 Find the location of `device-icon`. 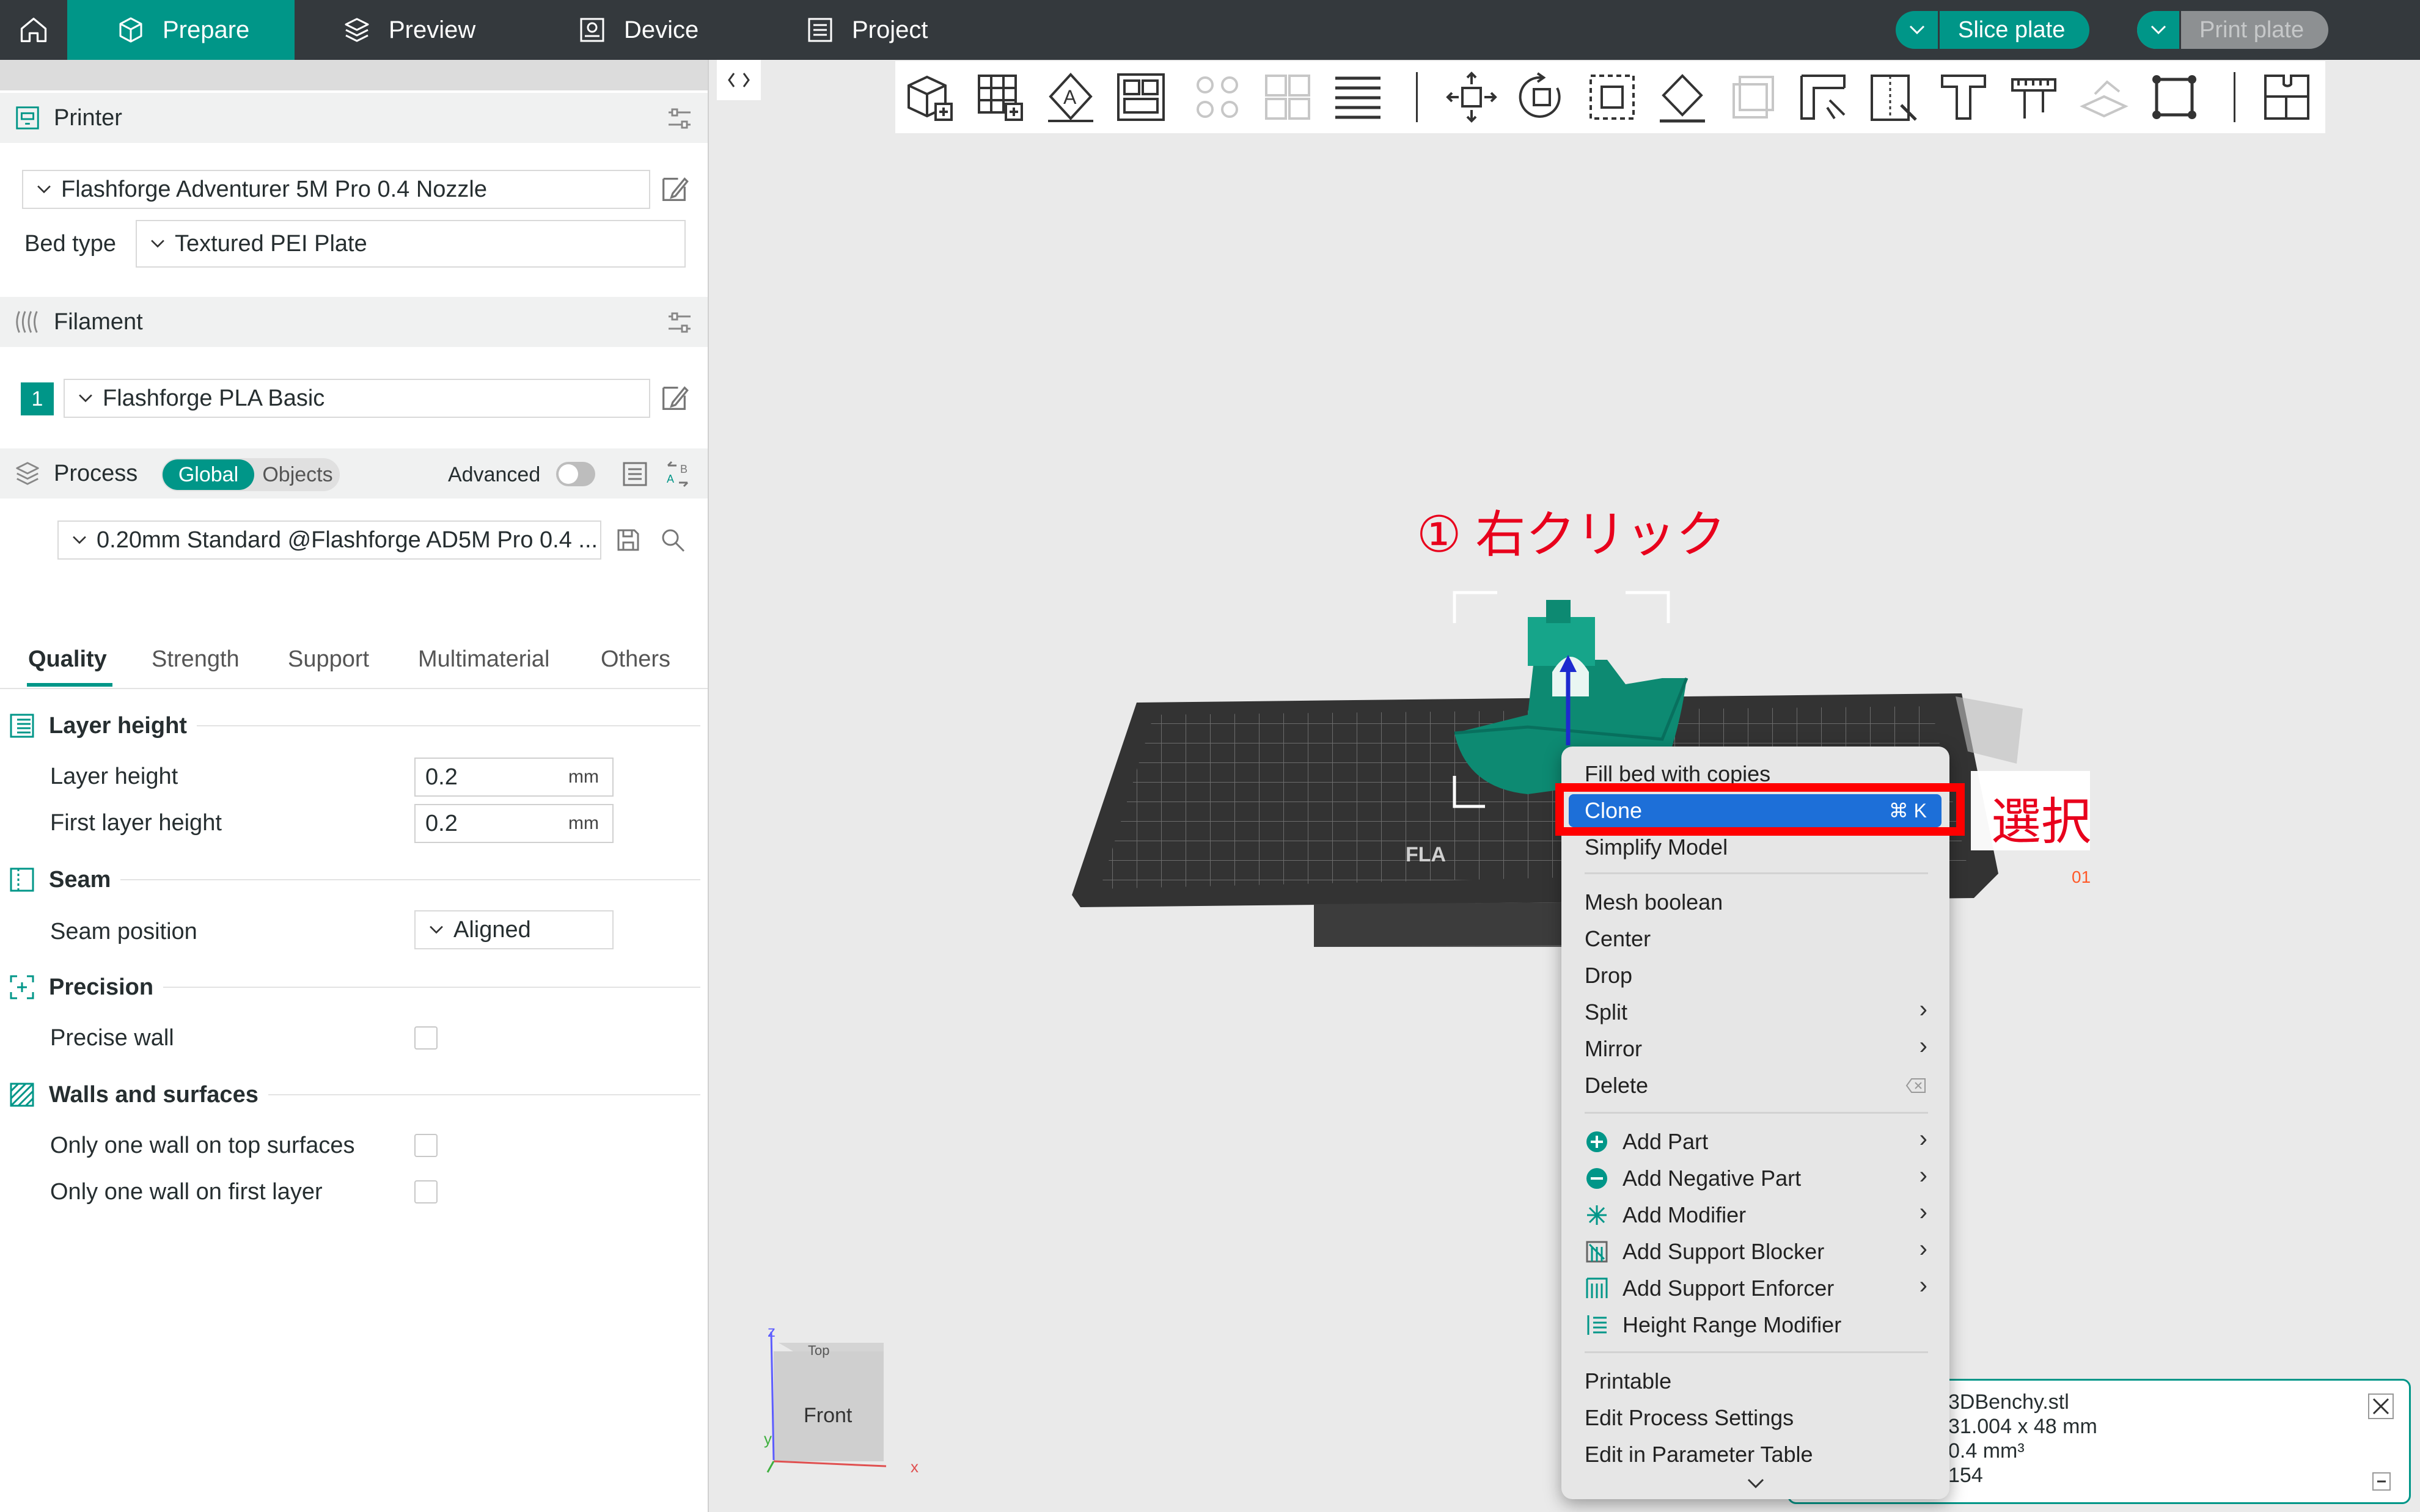

device-icon is located at coordinates (592, 30).